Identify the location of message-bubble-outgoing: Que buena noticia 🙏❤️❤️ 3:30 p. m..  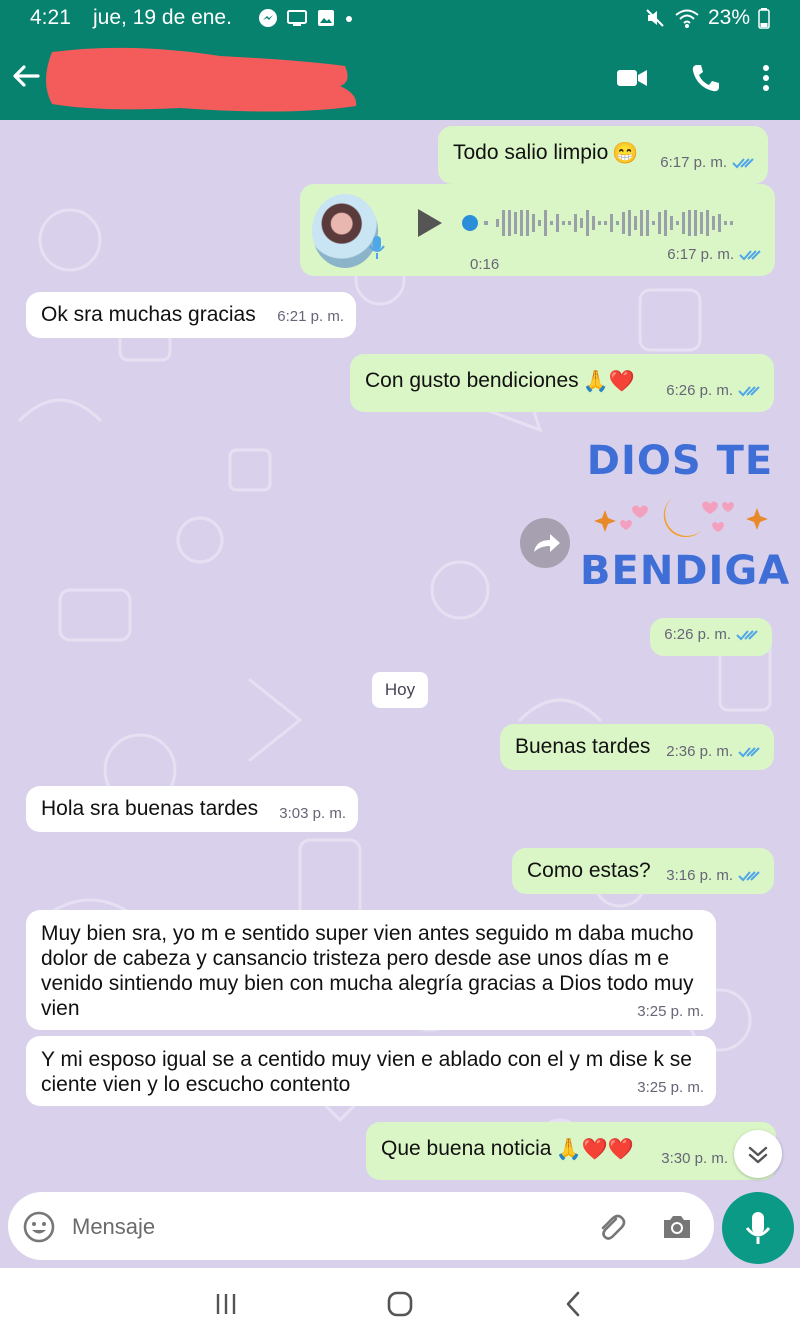
(571, 1151).